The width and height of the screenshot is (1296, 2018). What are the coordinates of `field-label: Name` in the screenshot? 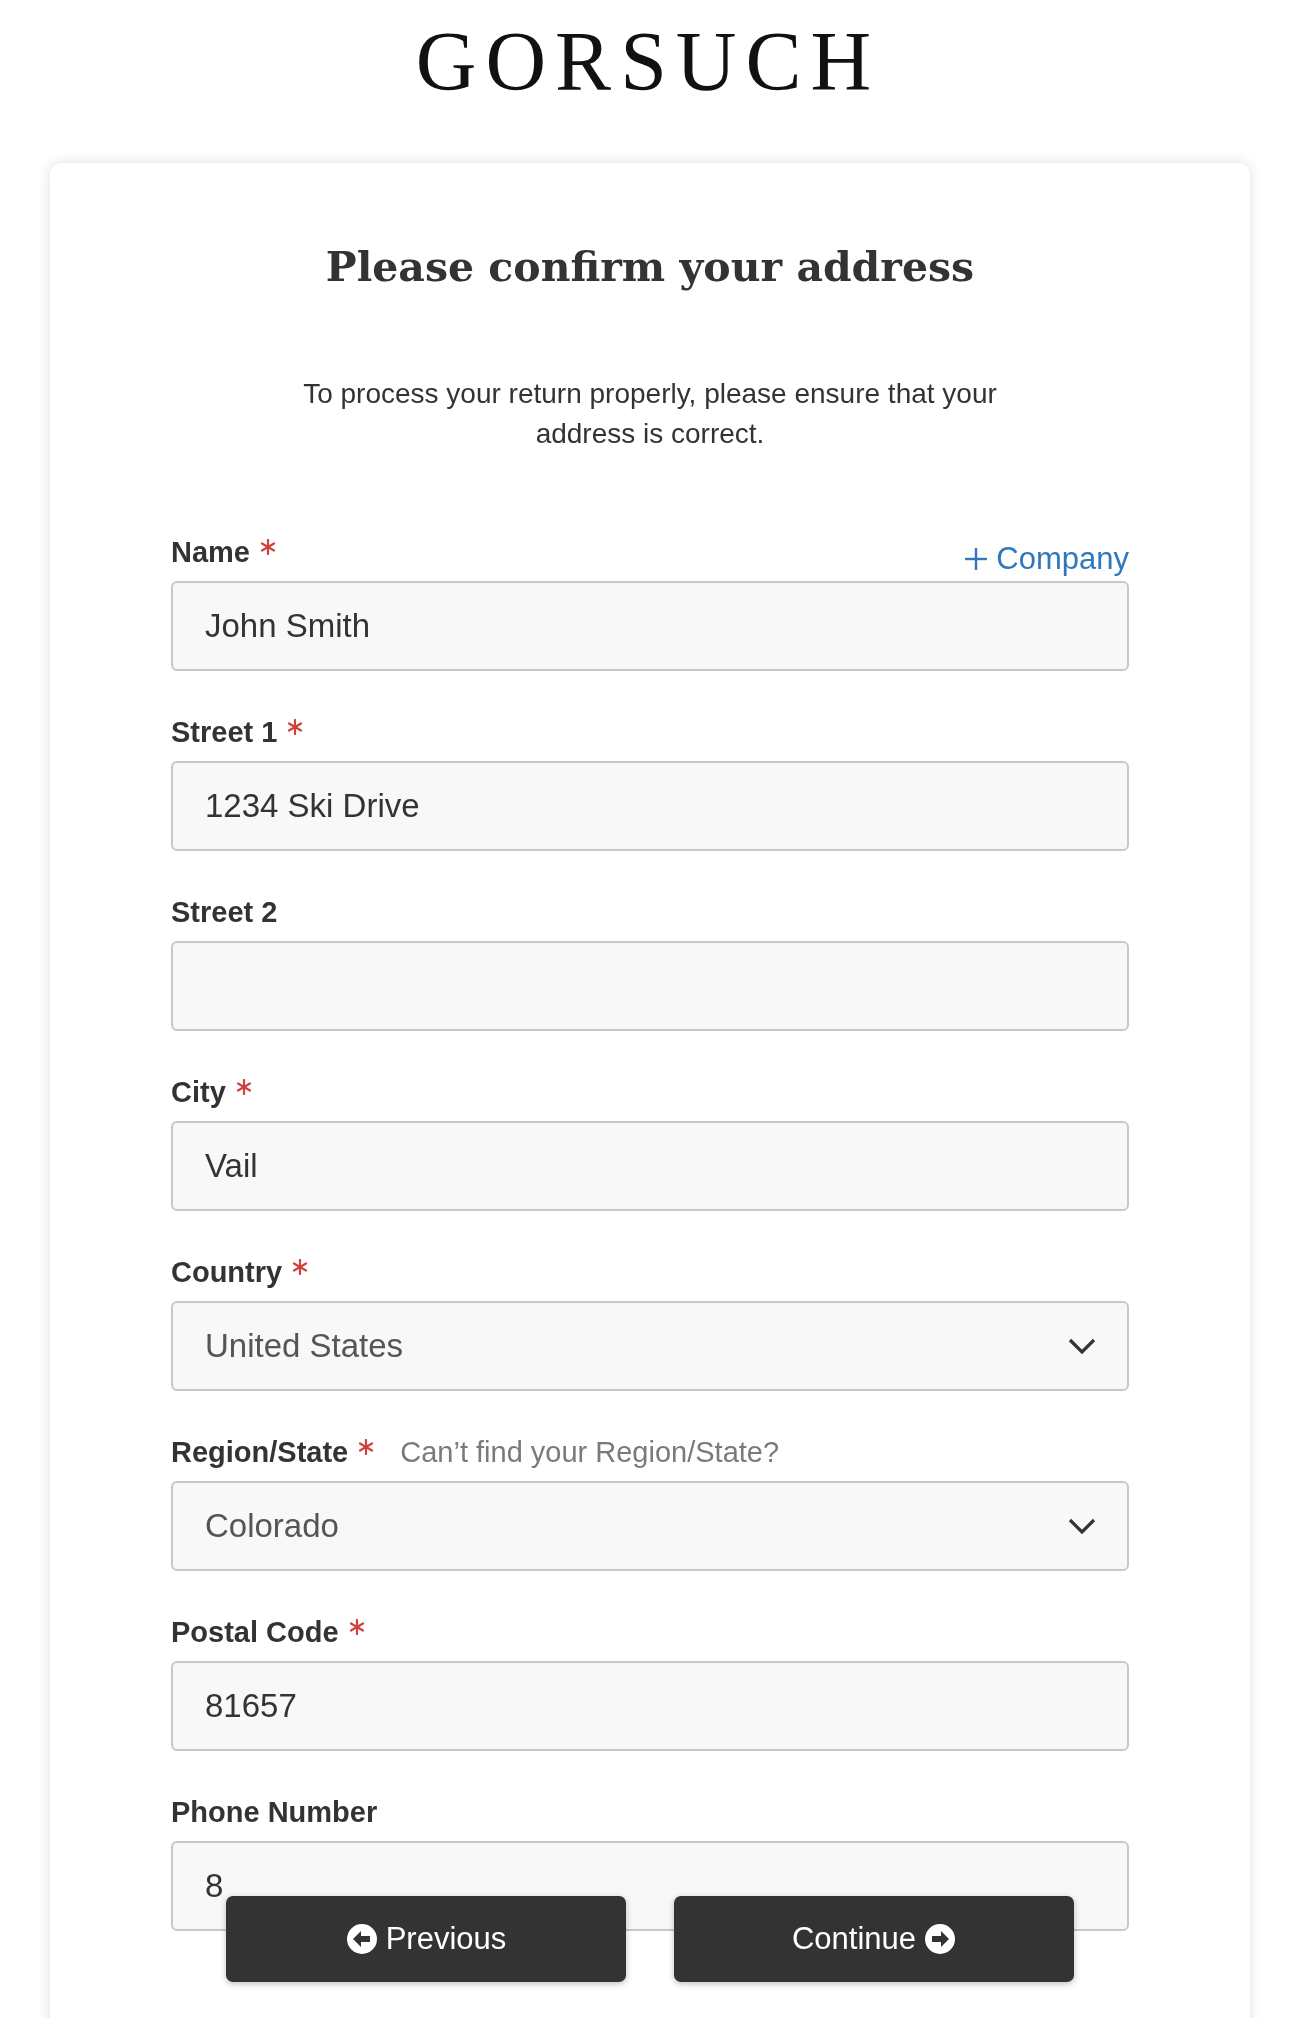 It's located at (210, 552).